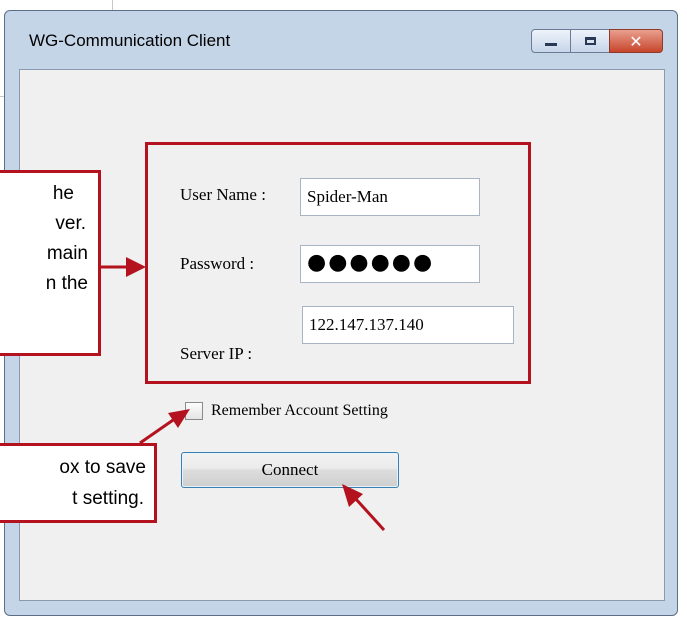  Describe the element at coordinates (164, 427) in the screenshot. I see `arrow-to-checkbox` at that location.